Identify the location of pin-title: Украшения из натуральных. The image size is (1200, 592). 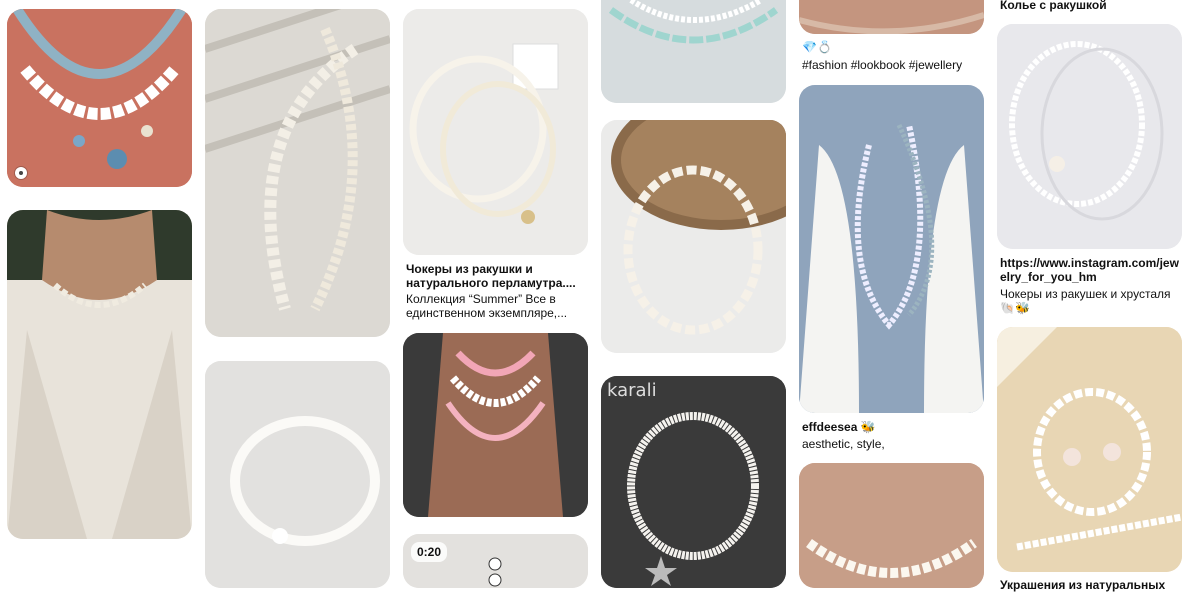
(1082, 585).